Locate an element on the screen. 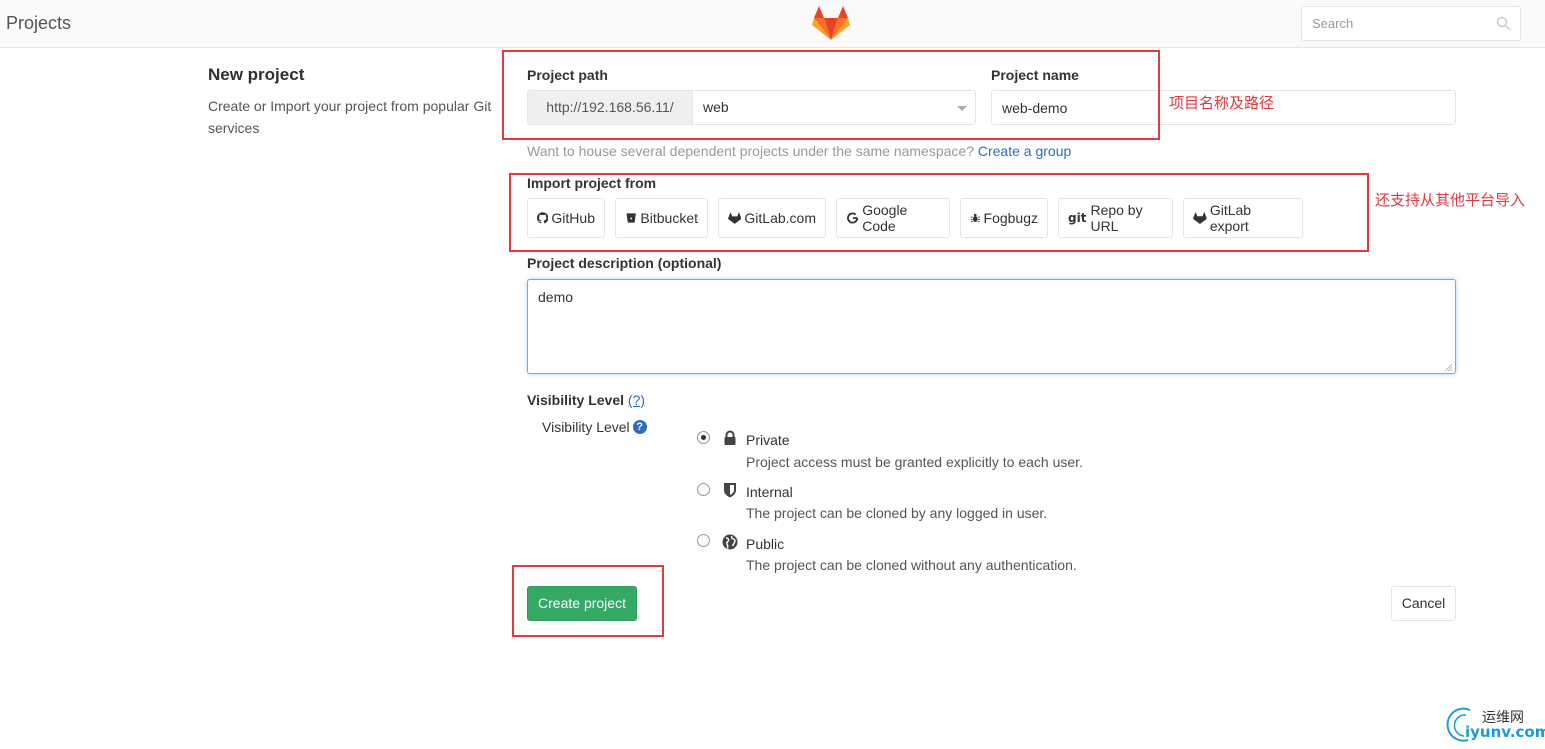  visibility-label: Visibility Level (?) is located at coordinates (586, 400).